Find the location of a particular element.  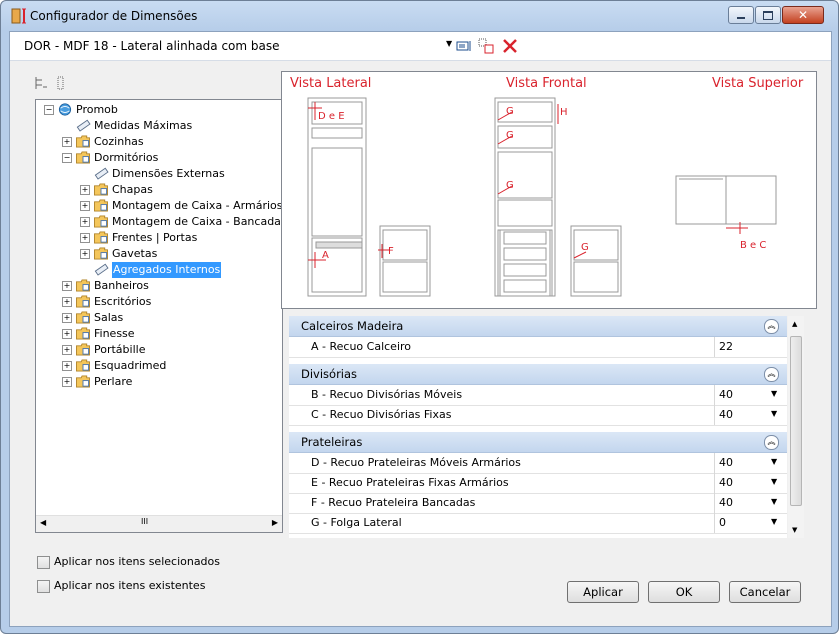

tree-item: + Gavetas is located at coordinates (158, 254).